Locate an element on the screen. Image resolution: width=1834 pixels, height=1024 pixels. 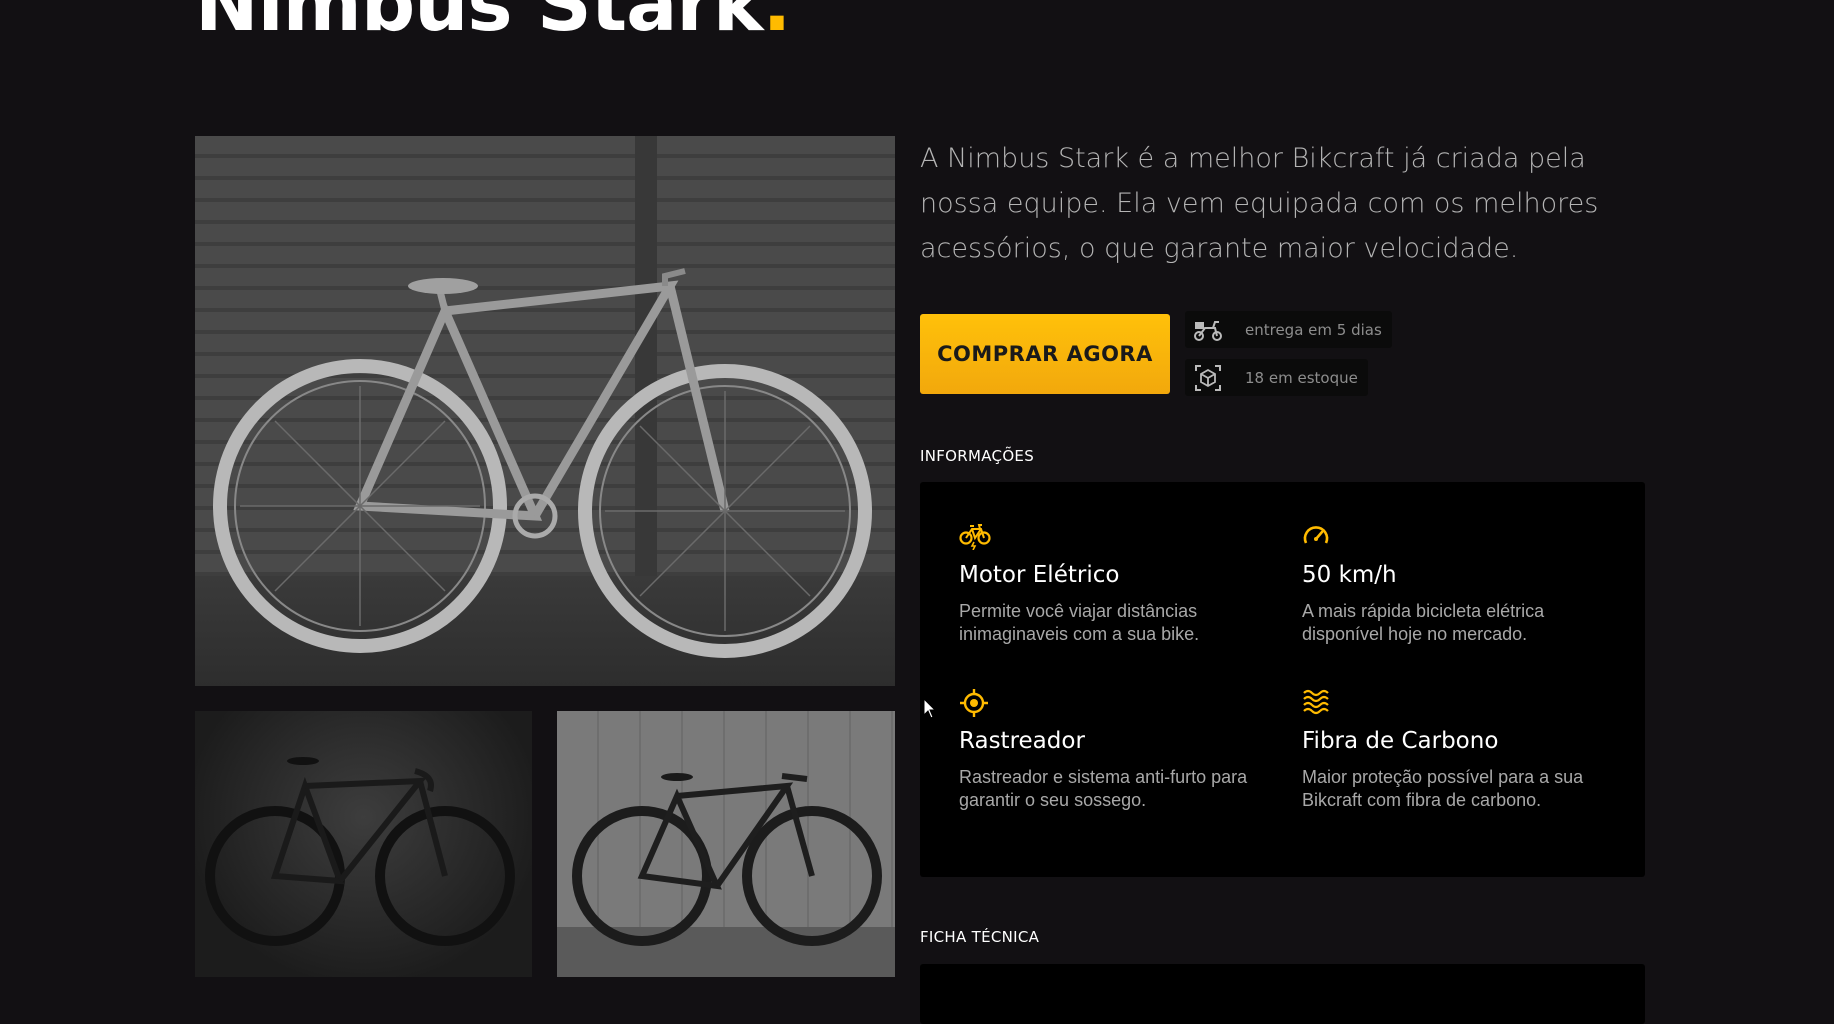
stock-text: 18 em estoque is located at coordinates (1301, 377).